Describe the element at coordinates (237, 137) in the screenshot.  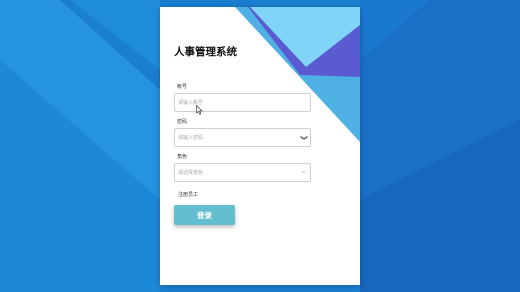
I see `password-input` at that location.